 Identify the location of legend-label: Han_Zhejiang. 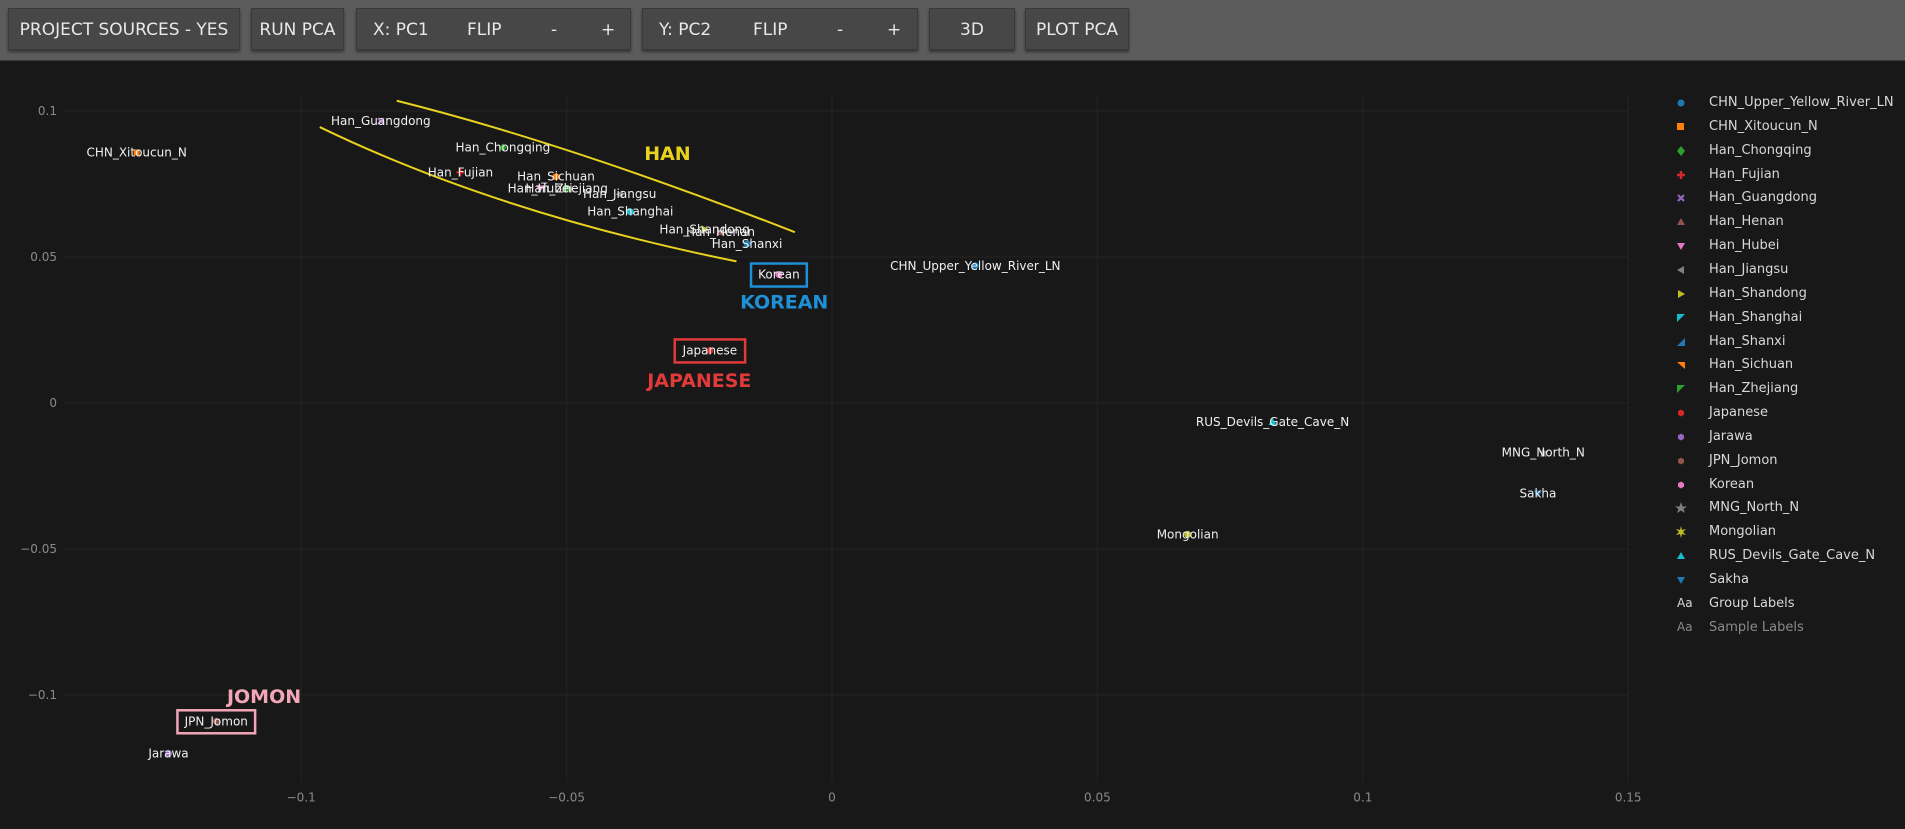
(1754, 389).